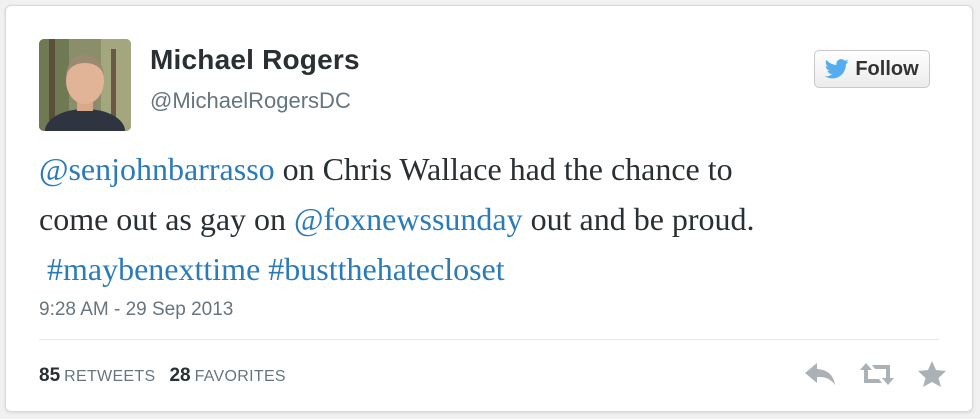 The height and width of the screenshot is (419, 980). What do you see at coordinates (240, 376) in the screenshot?
I see `favorites-label: FAVORITES` at bounding box center [240, 376].